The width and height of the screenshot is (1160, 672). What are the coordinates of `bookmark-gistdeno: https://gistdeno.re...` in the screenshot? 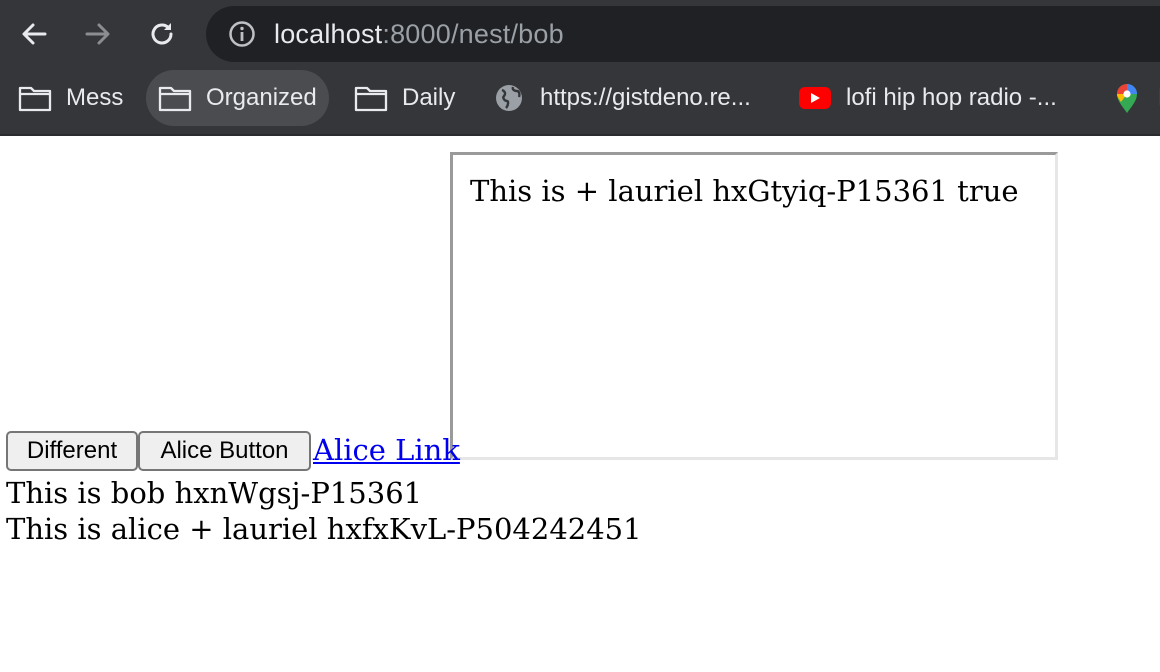 It's located at (621, 98).